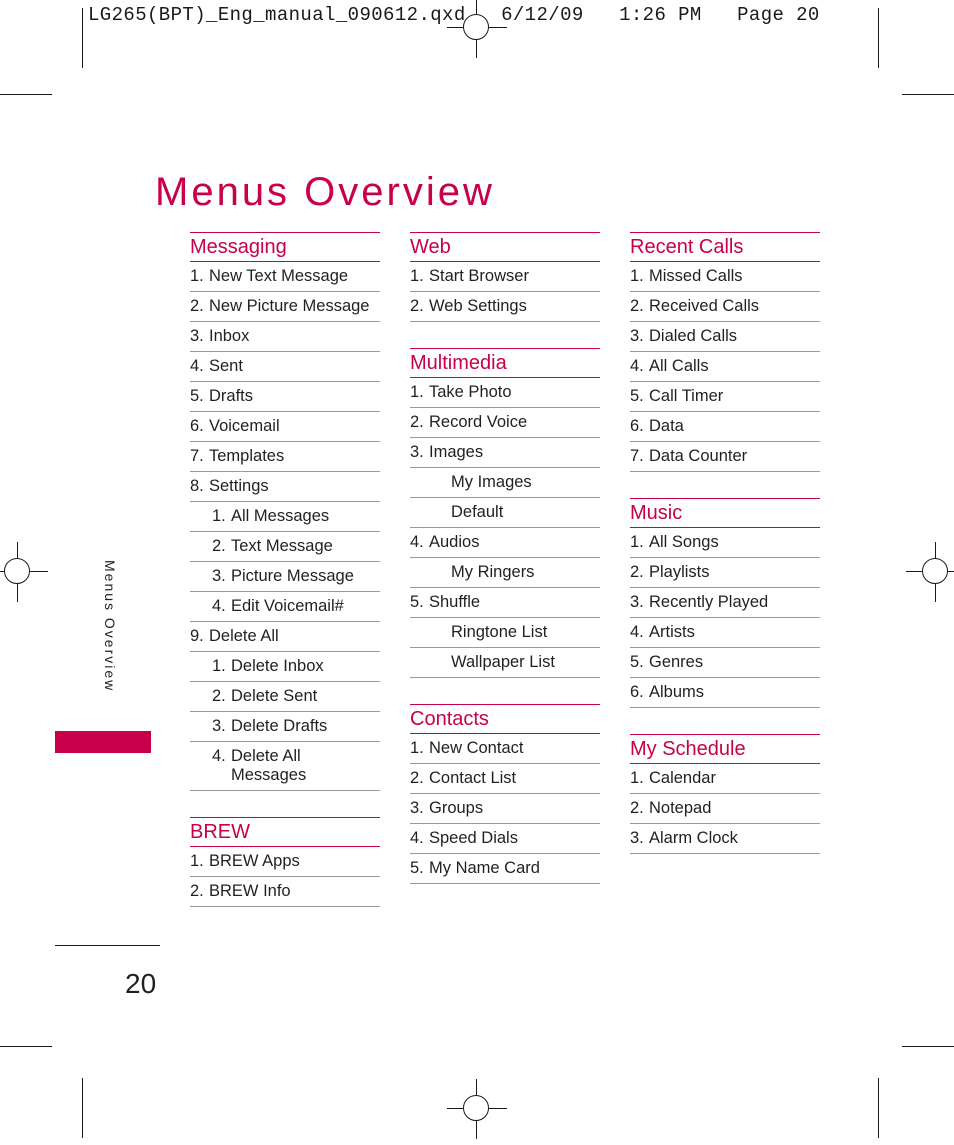  Describe the element at coordinates (197, 486) in the screenshot. I see `menu-item-number: 8.` at that location.